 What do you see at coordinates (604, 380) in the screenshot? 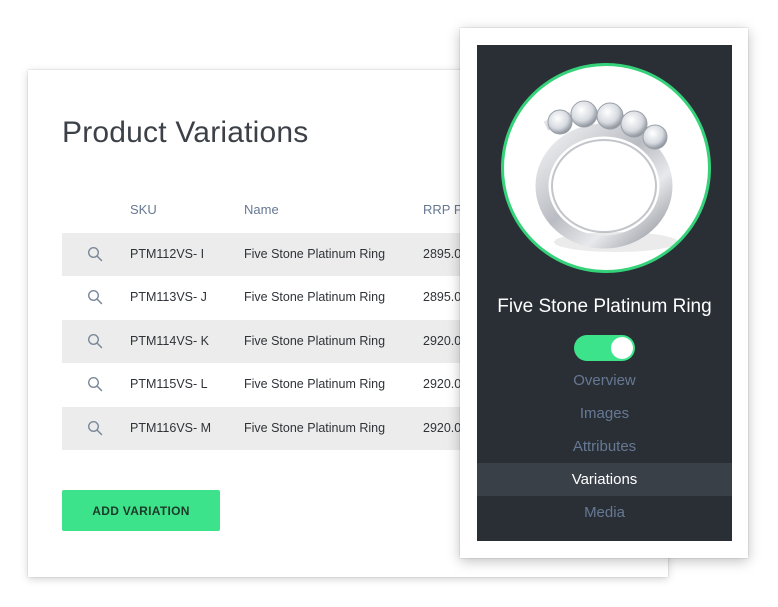
I see `nav-item-overview: Overview` at bounding box center [604, 380].